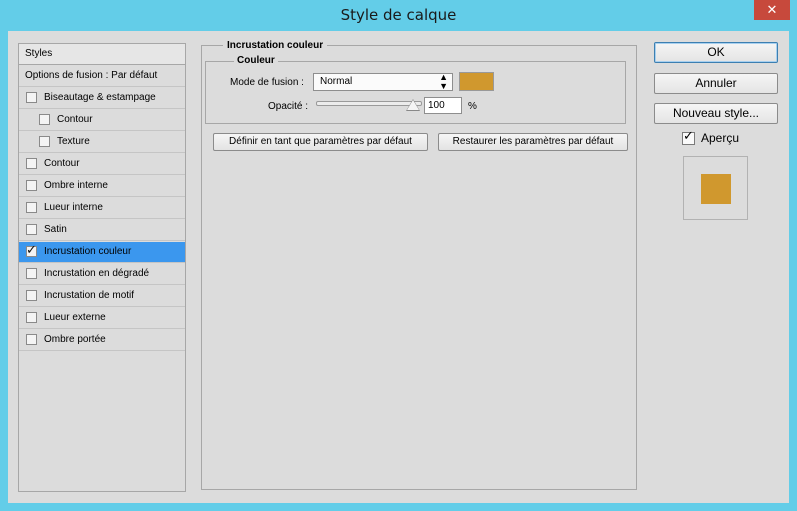  I want to click on style-item-label: Ombre interne, so click(76, 185).